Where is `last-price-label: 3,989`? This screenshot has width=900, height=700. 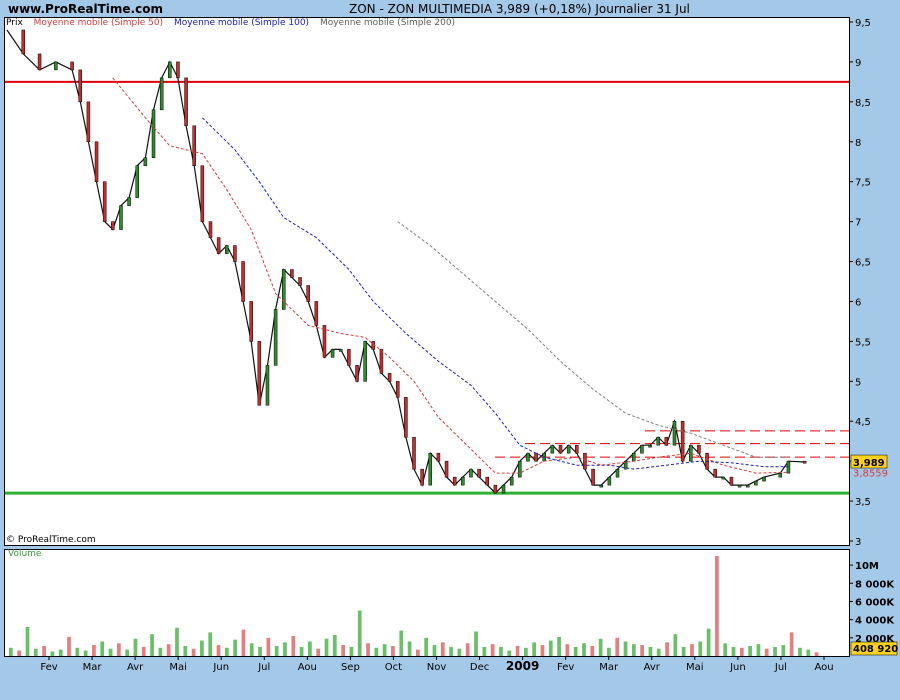 last-price-label: 3,989 is located at coordinates (869, 463).